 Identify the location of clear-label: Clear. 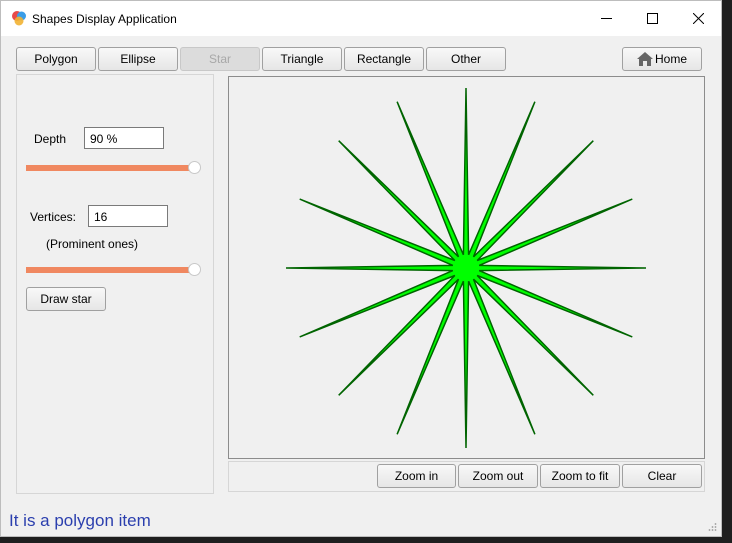
(662, 476).